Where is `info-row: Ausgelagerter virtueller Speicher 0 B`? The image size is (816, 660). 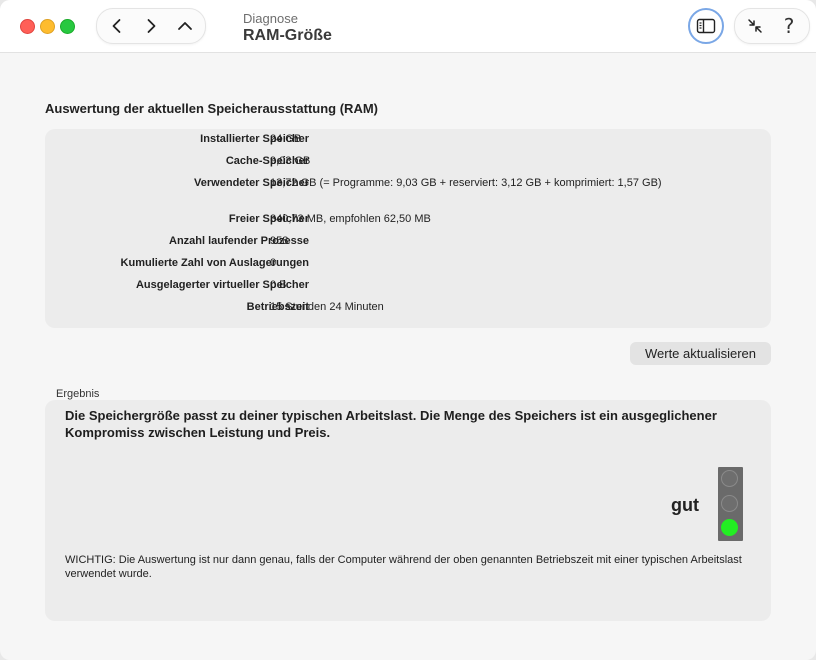
info-row: Ausgelagerter virtueller Speicher 0 B is located at coordinates (408, 287).